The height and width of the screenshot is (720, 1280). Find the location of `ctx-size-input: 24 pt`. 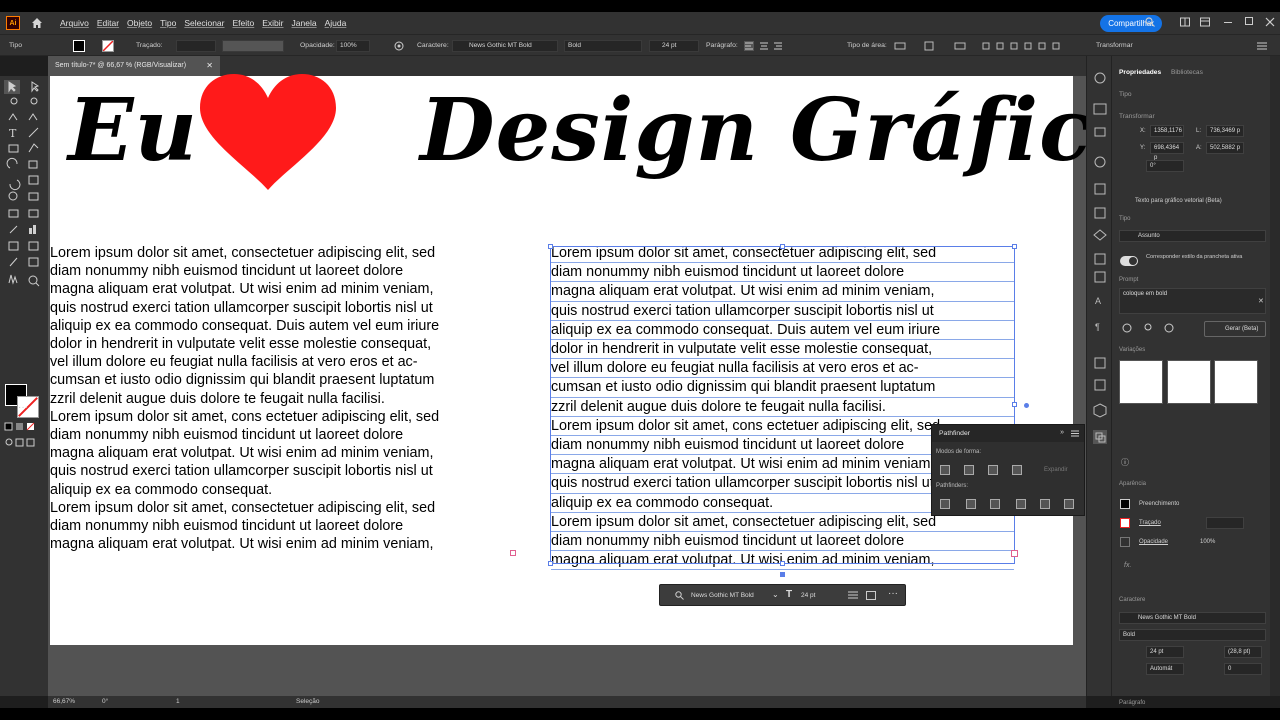

ctx-size-input: 24 pt is located at coordinates (808, 595).